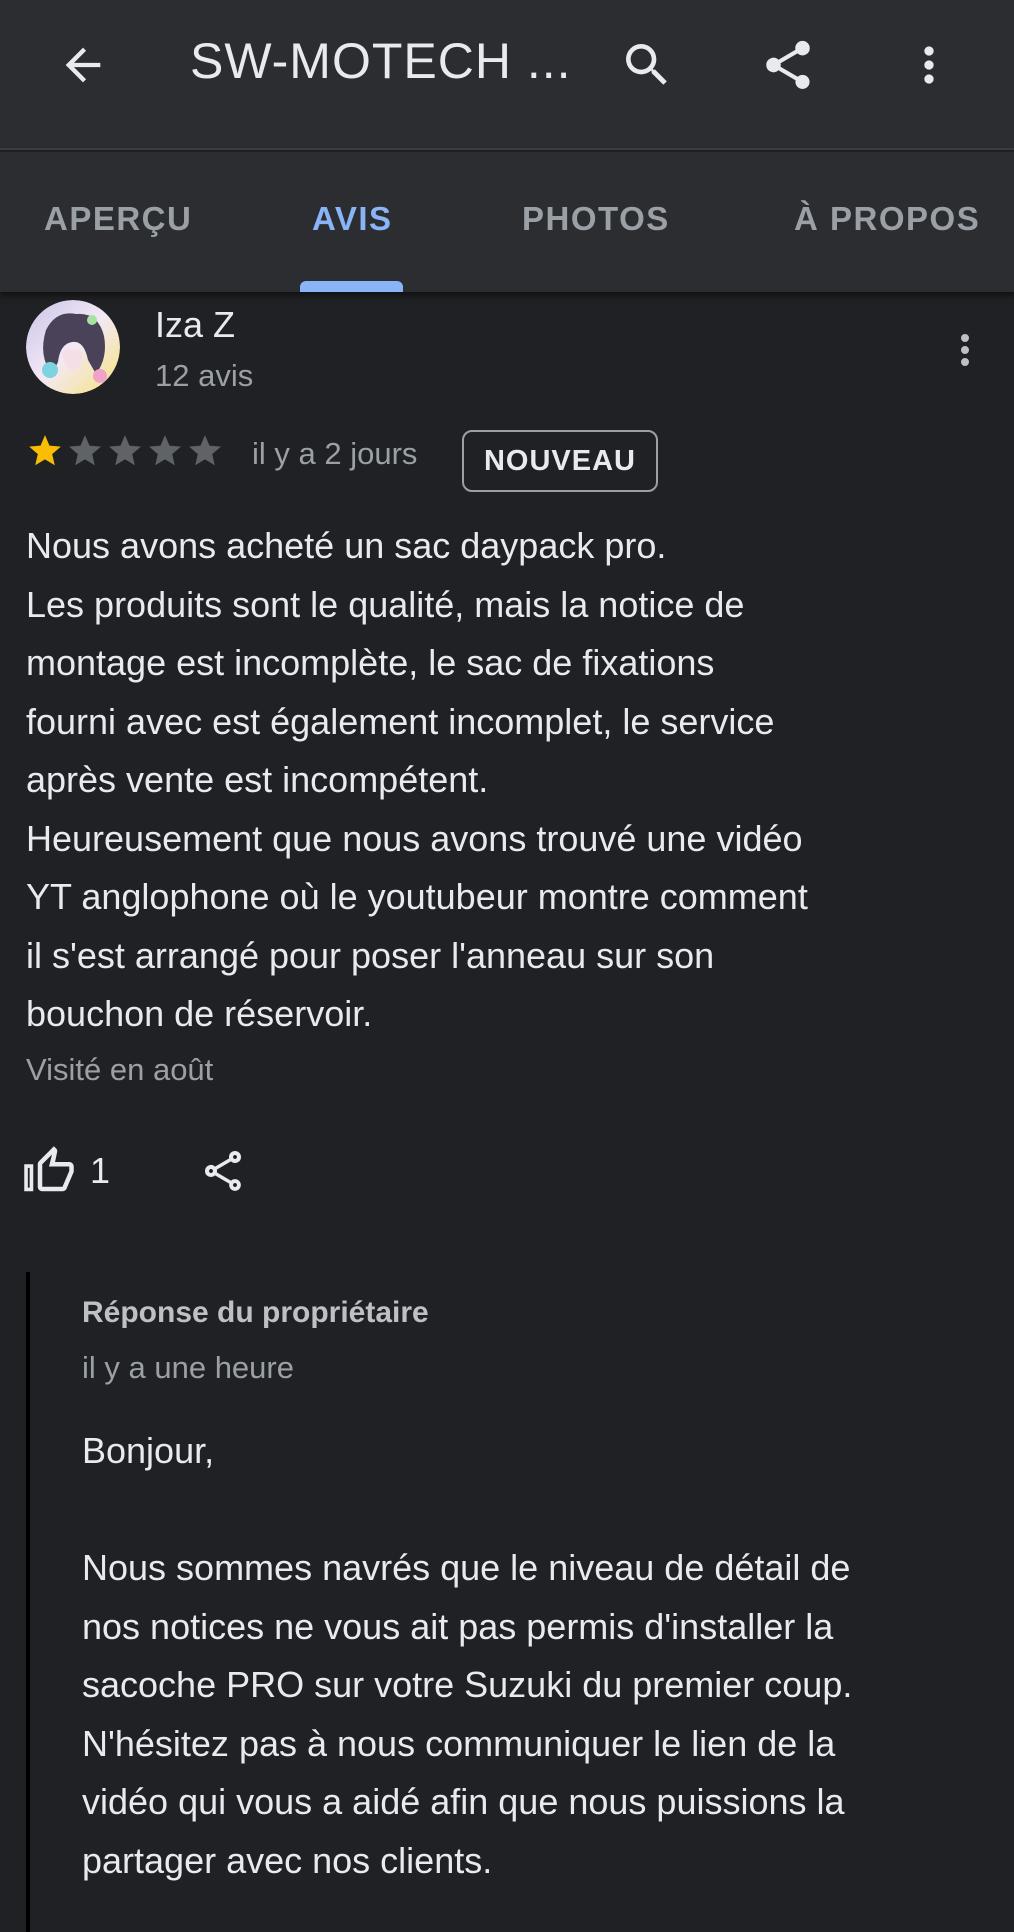 The image size is (1014, 1932). I want to click on tab-reviews: AVIS, so click(352, 219).